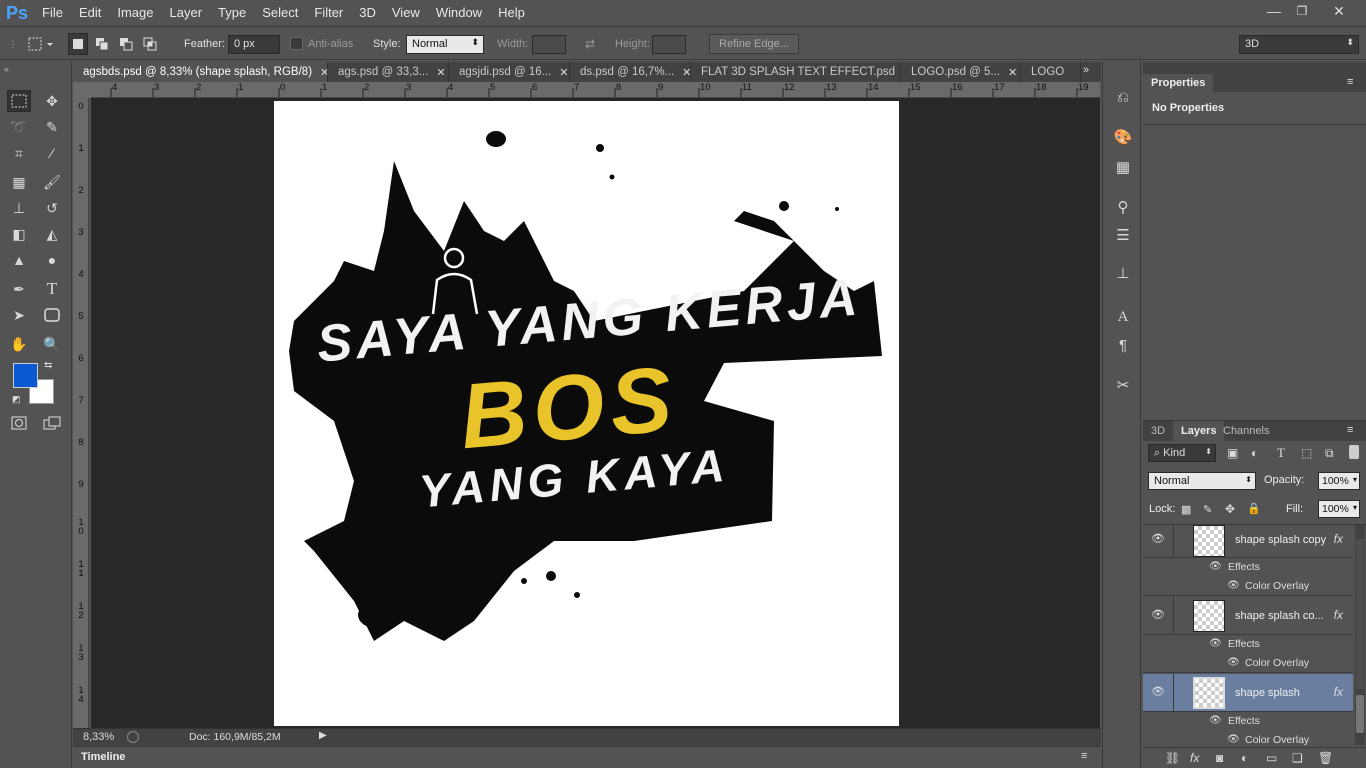  What do you see at coordinates (150, 44) in the screenshot?
I see `intersect-selection-icon` at bounding box center [150, 44].